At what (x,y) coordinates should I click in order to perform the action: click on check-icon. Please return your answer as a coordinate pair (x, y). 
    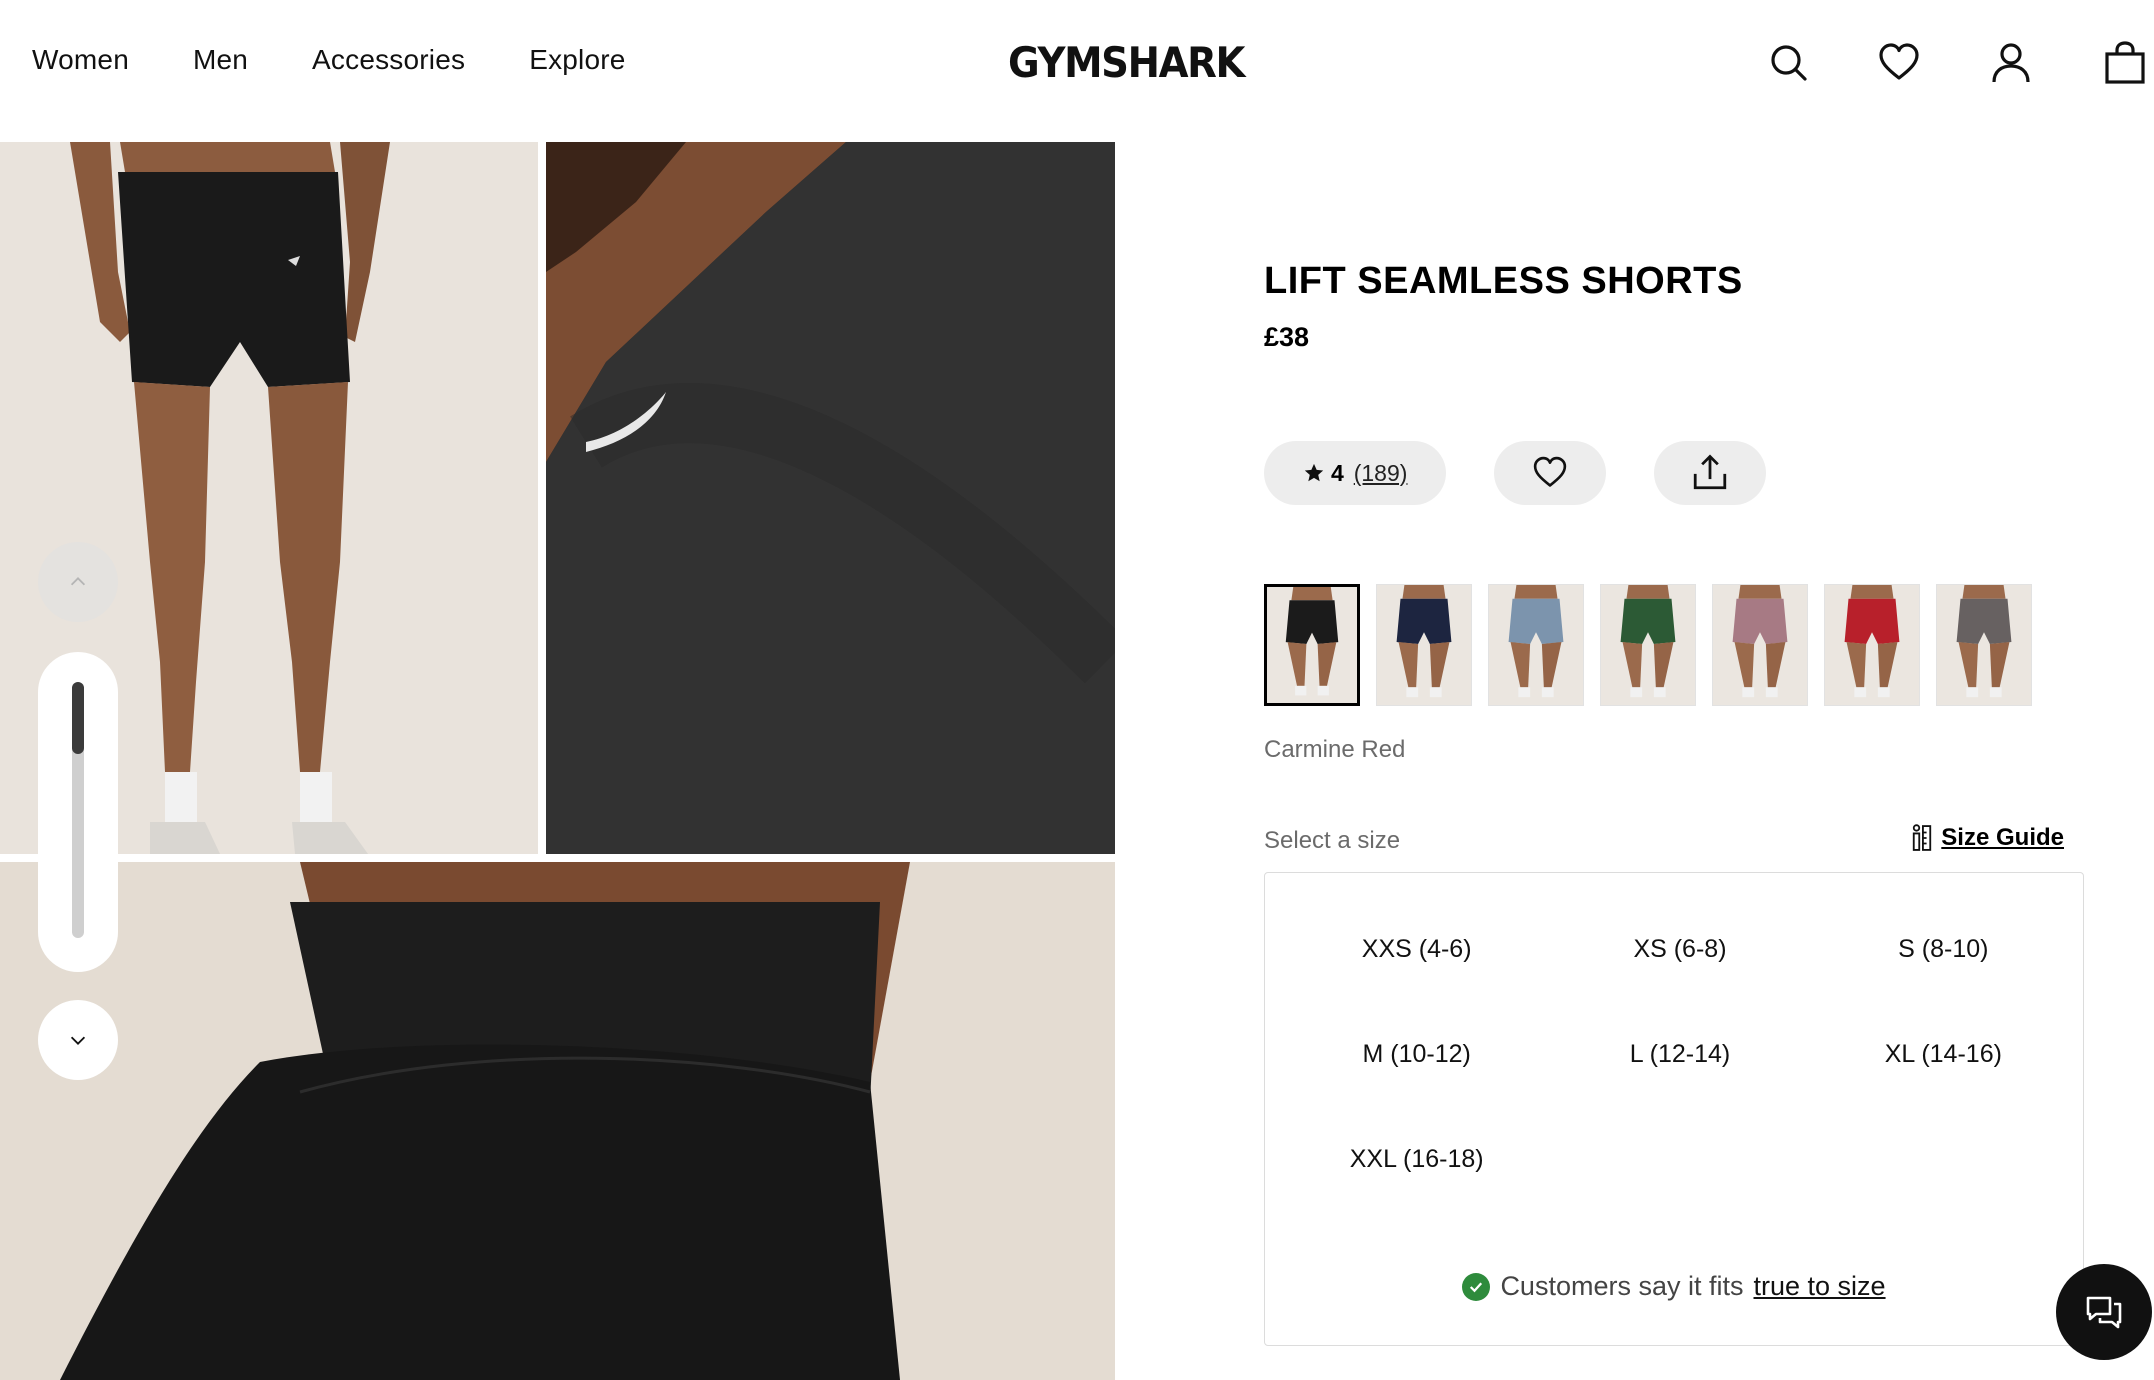
    Looking at the image, I should click on (1476, 1286).